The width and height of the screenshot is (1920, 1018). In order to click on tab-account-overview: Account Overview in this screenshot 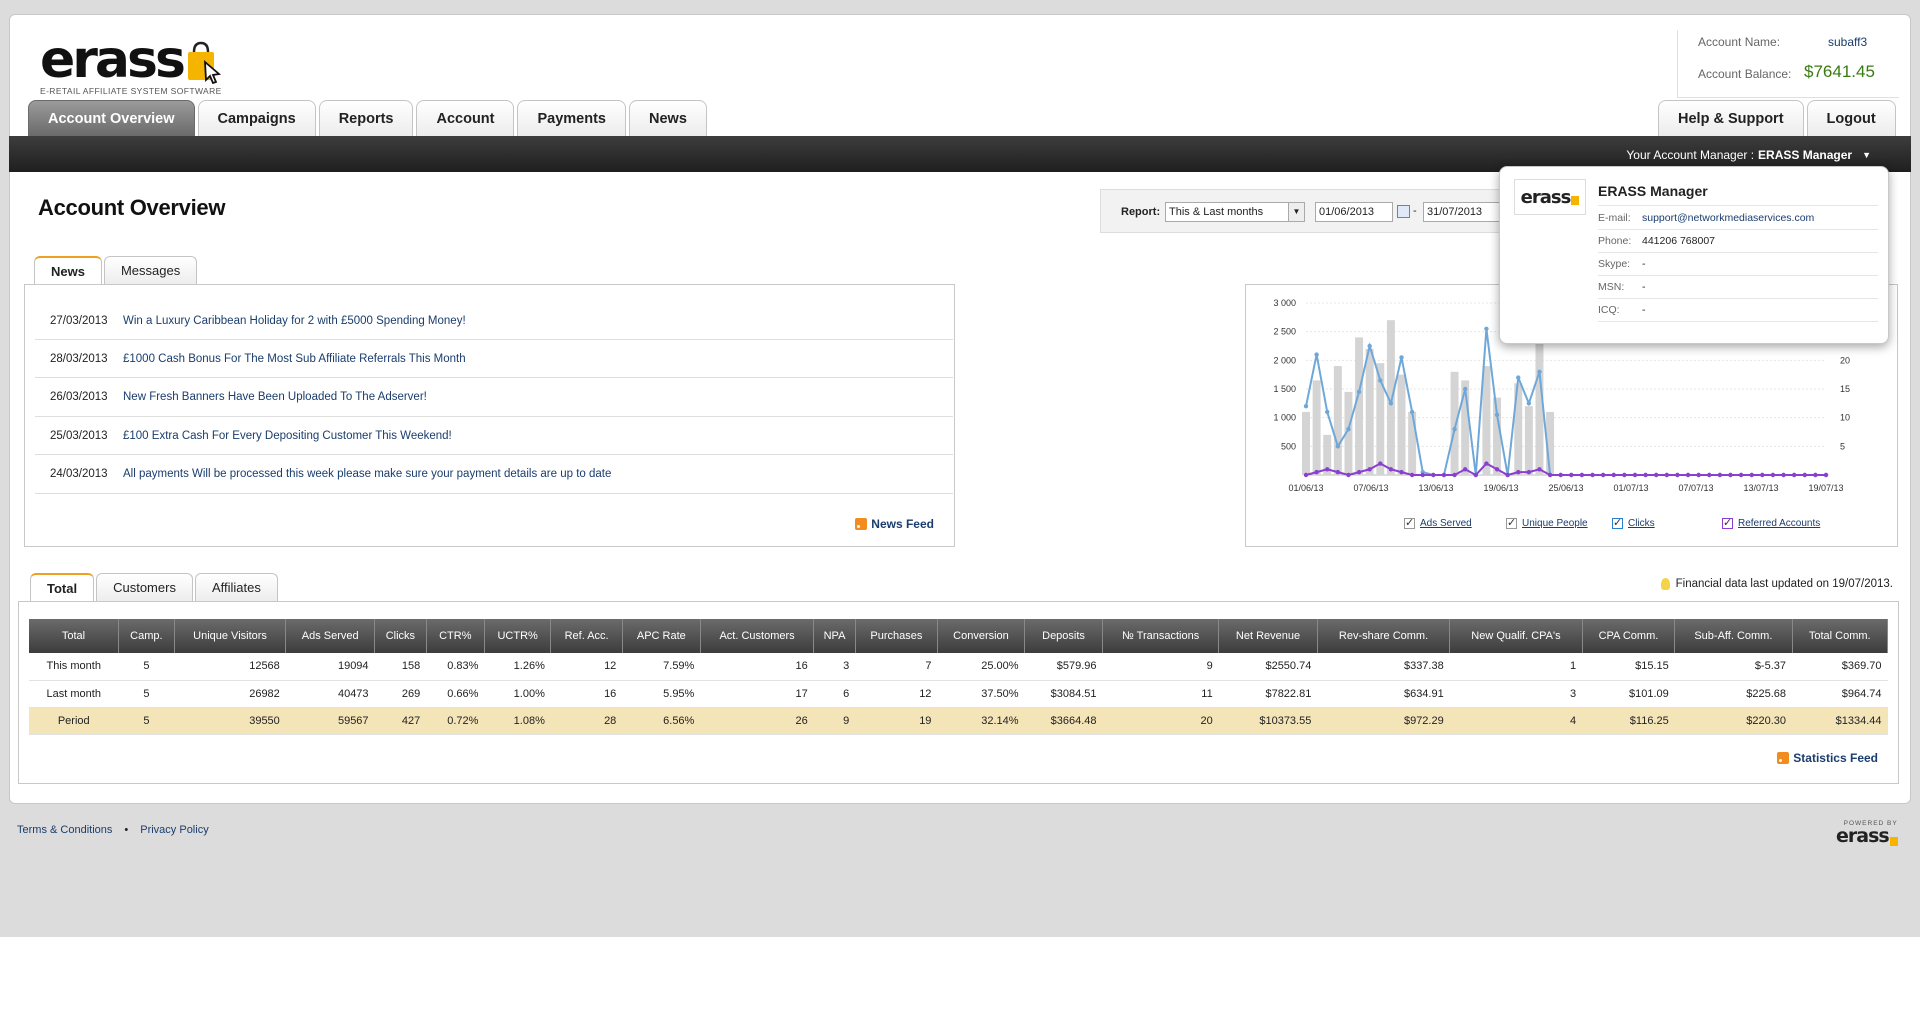, I will do `click(111, 118)`.